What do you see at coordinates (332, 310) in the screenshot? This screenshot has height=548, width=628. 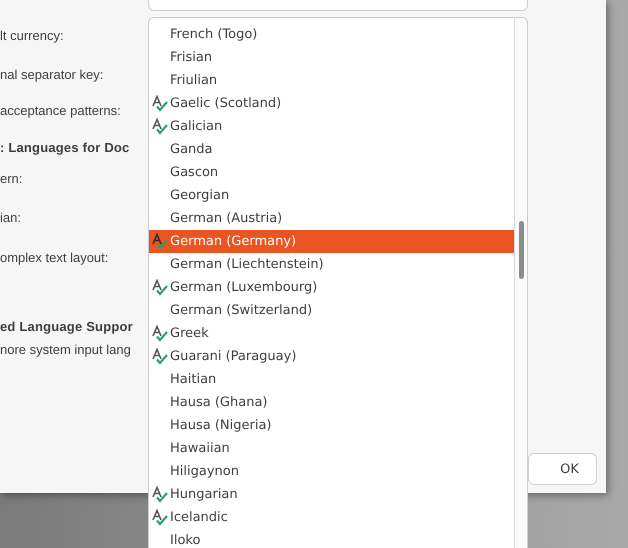 I see `language-option: German (Switzerland)` at bounding box center [332, 310].